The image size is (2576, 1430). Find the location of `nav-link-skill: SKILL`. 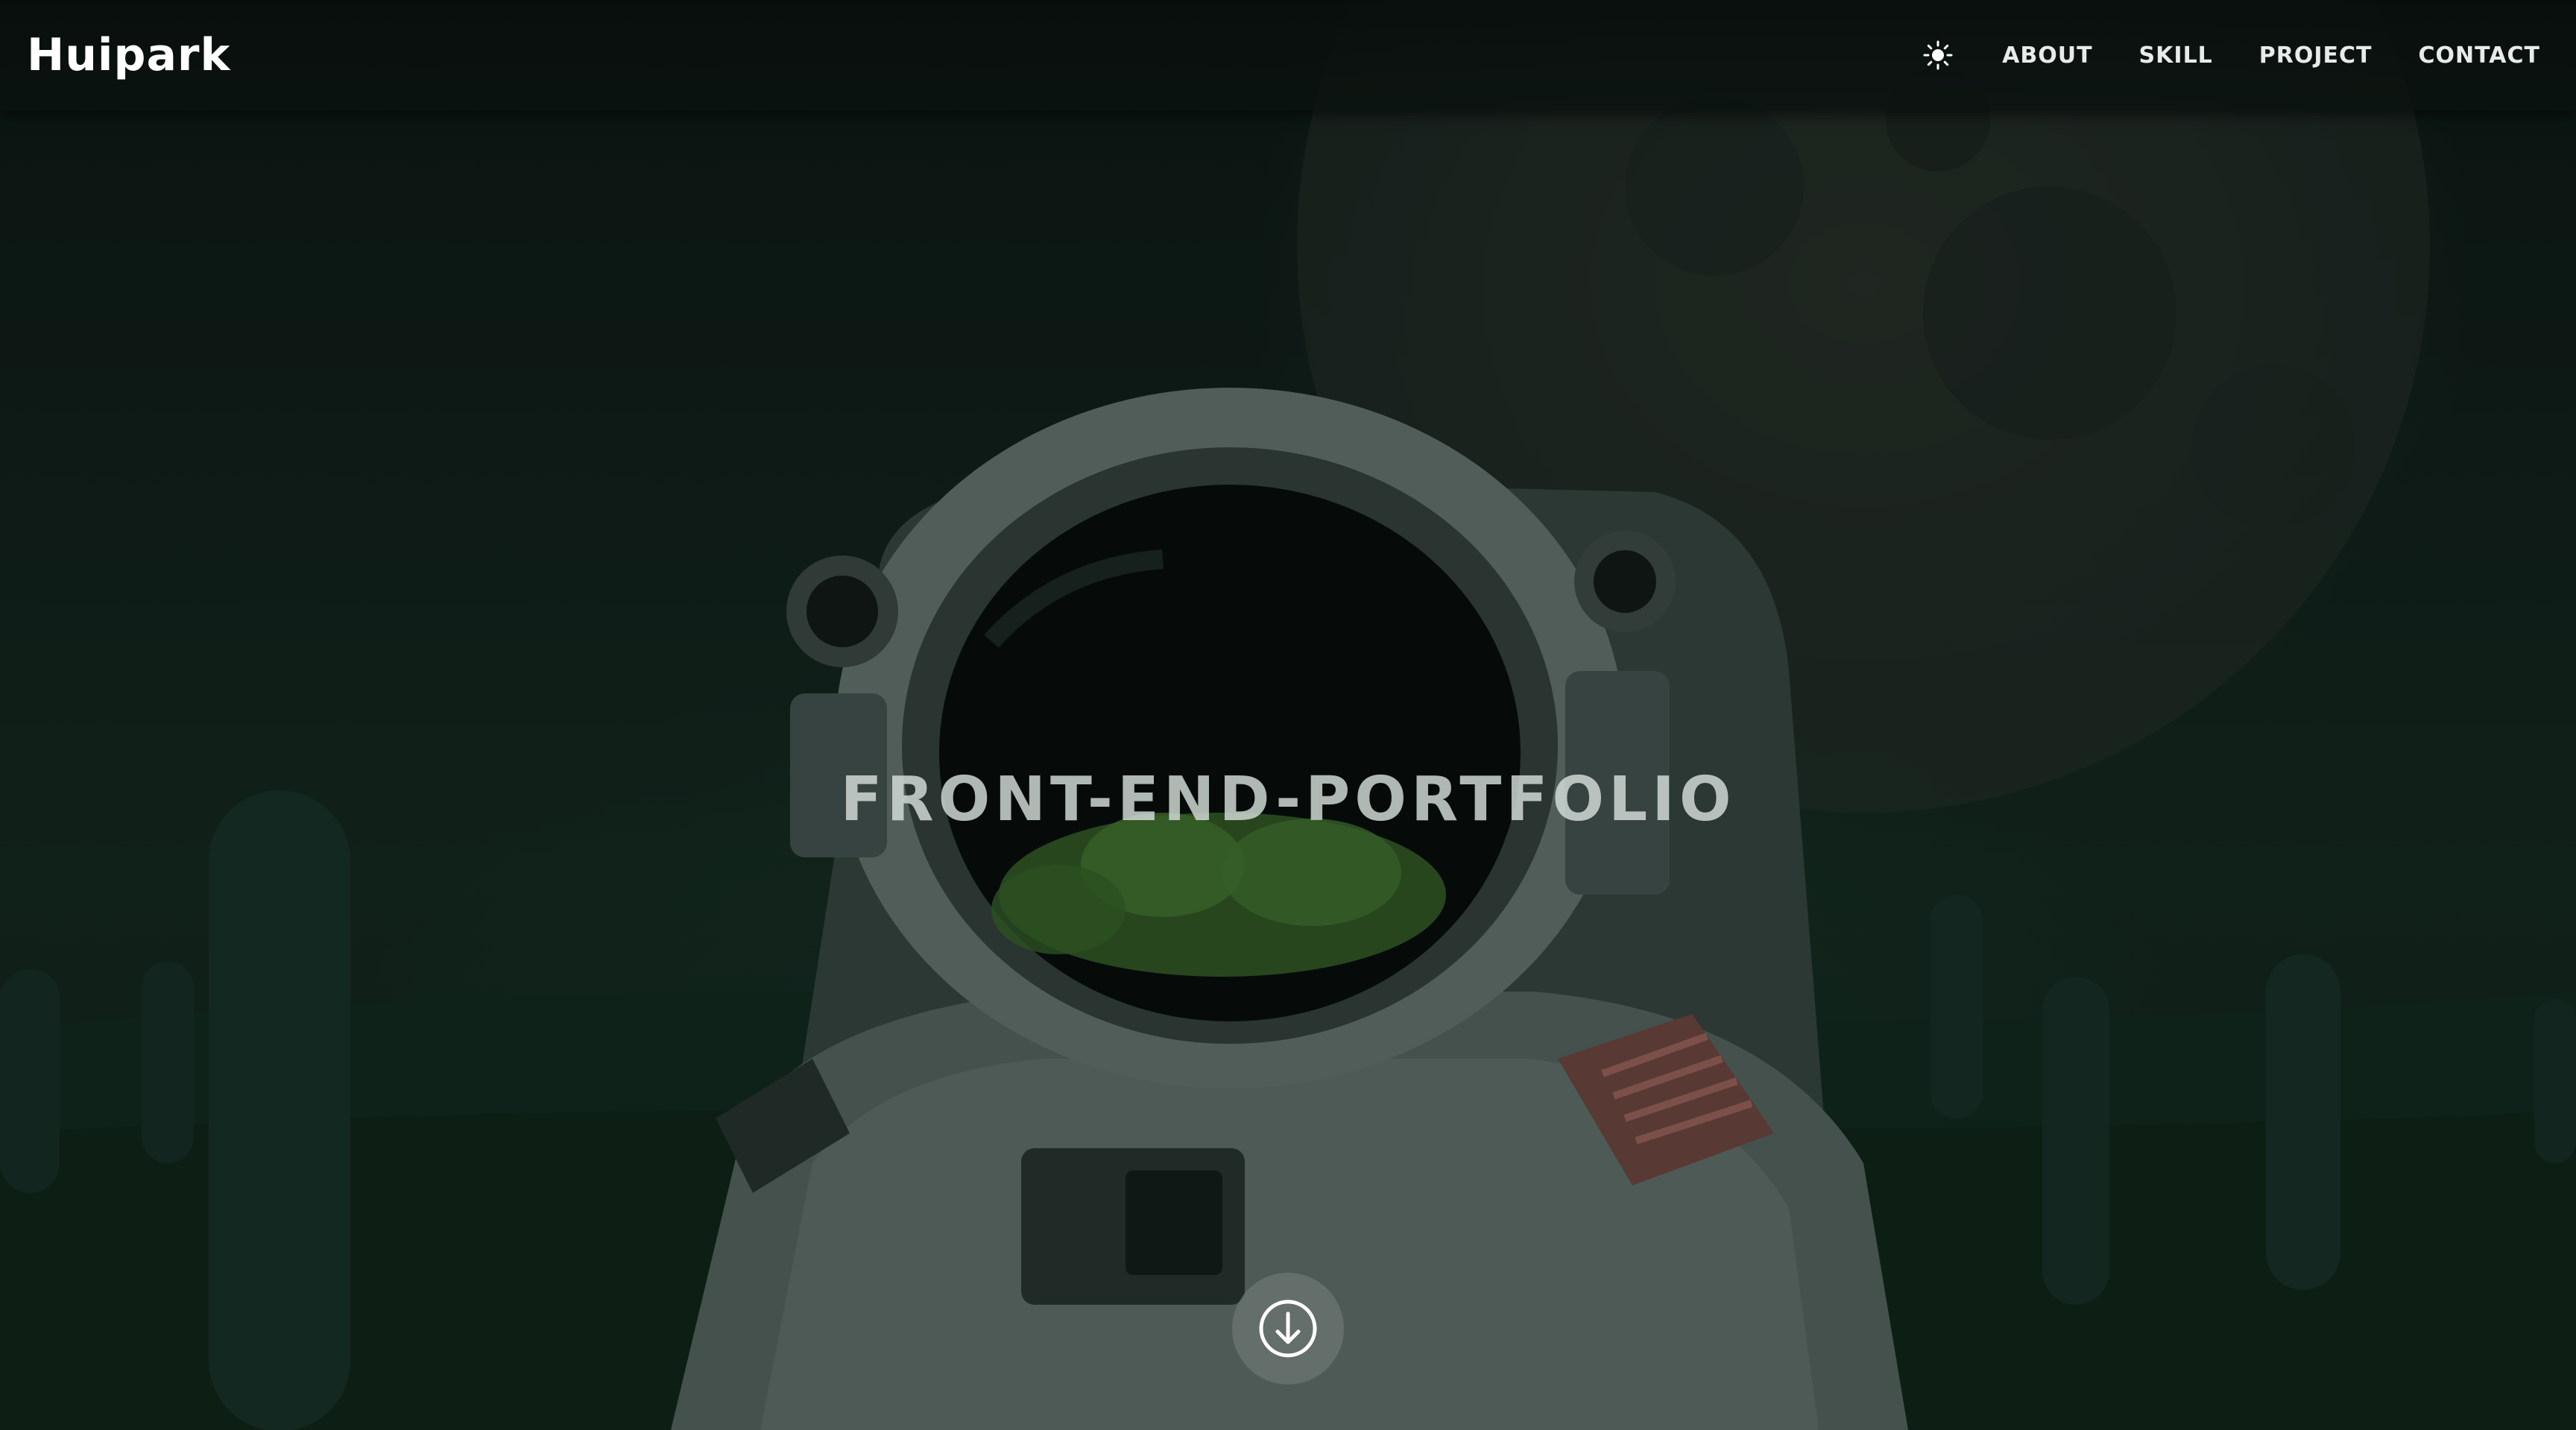

nav-link-skill: SKILL is located at coordinates (2176, 55).